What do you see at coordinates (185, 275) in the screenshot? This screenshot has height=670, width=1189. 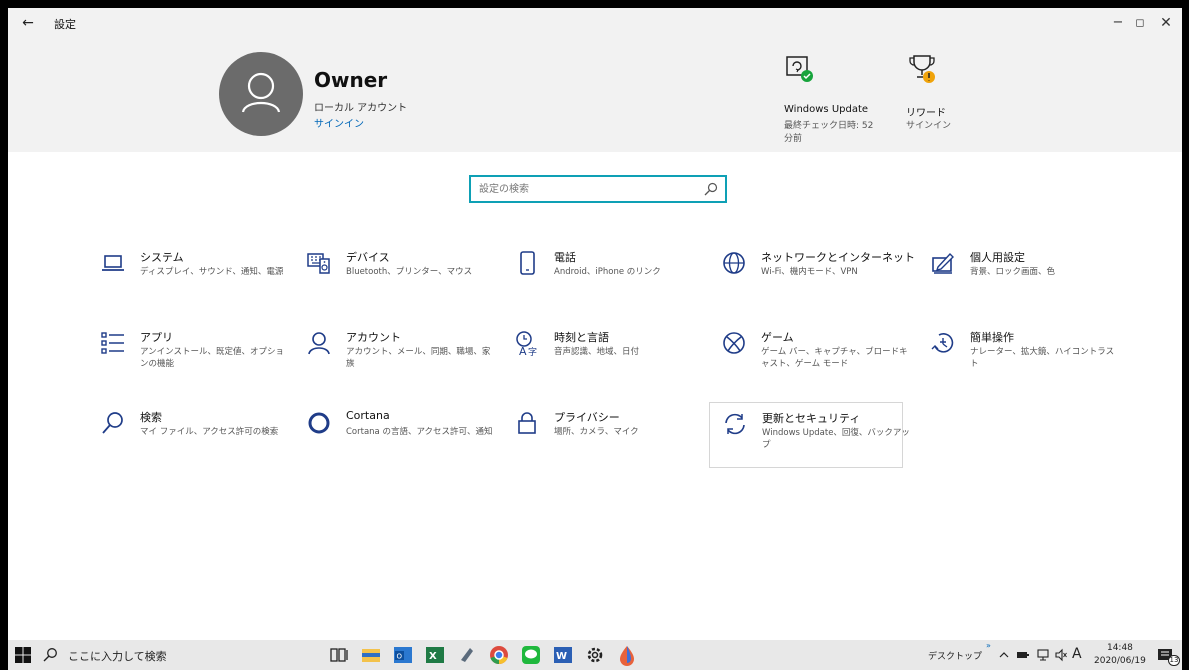 I see `tile-system: システム ディスプレイ、サウンド、通知、電源` at bounding box center [185, 275].